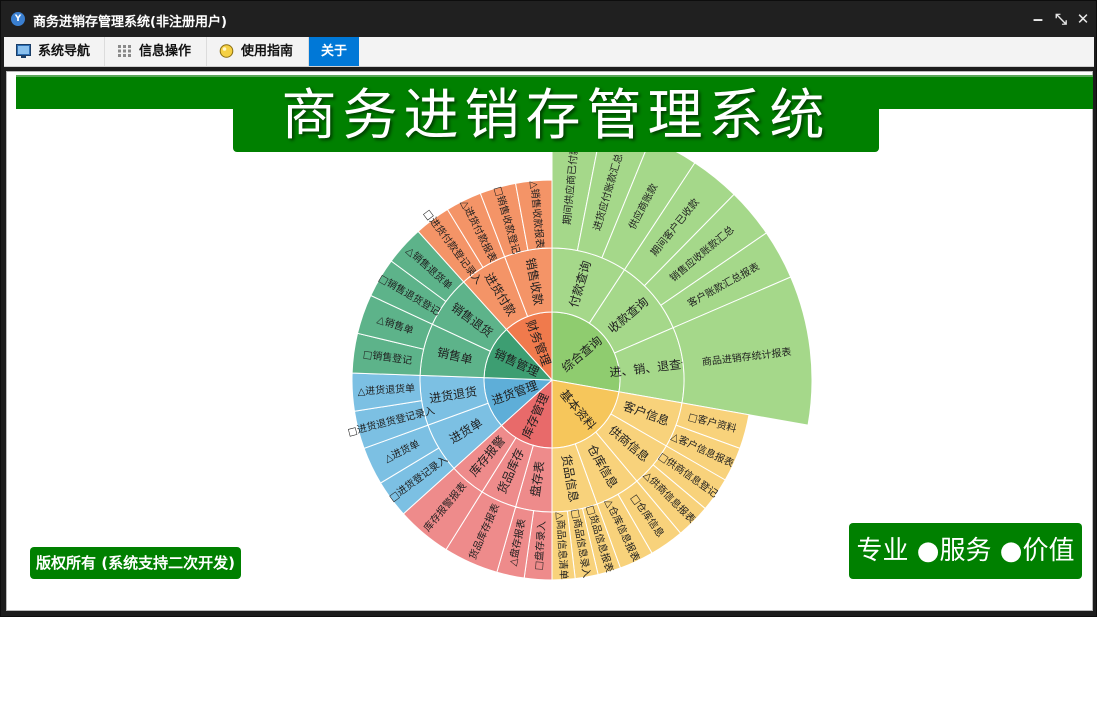 The image size is (1099, 723). I want to click on grid-icon, so click(124, 51).